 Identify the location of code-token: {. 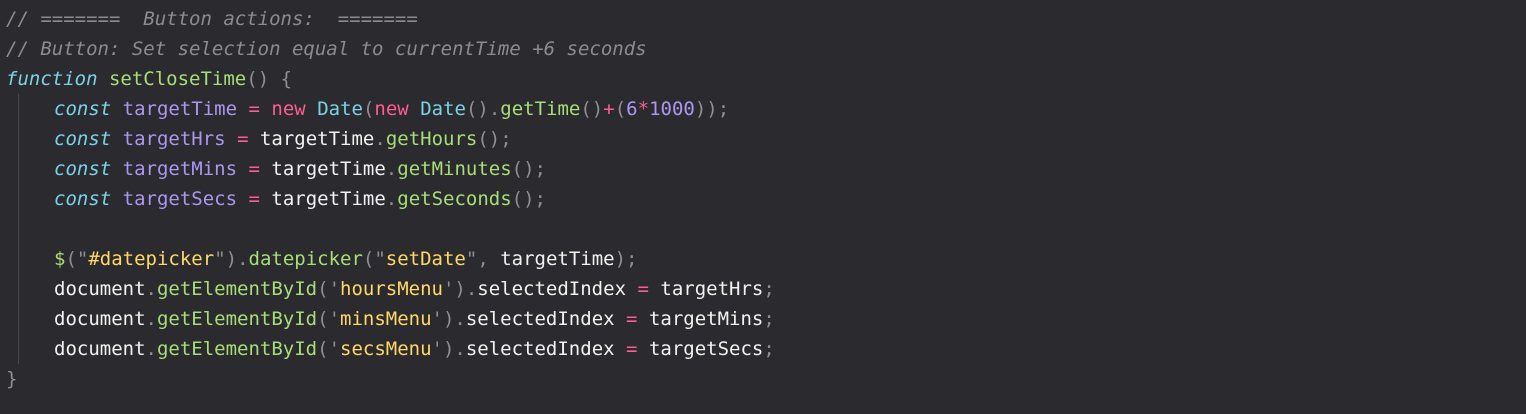
(281, 79).